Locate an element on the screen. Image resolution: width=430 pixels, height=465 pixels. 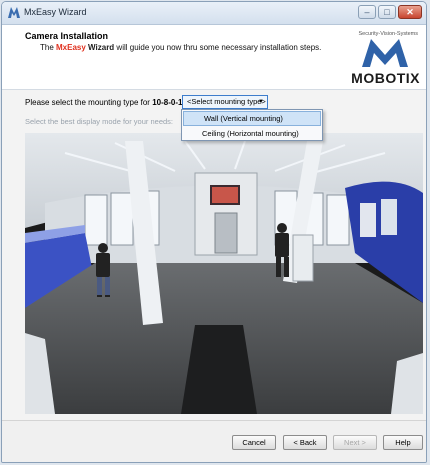
minimize-button: – is located at coordinates (367, 12).